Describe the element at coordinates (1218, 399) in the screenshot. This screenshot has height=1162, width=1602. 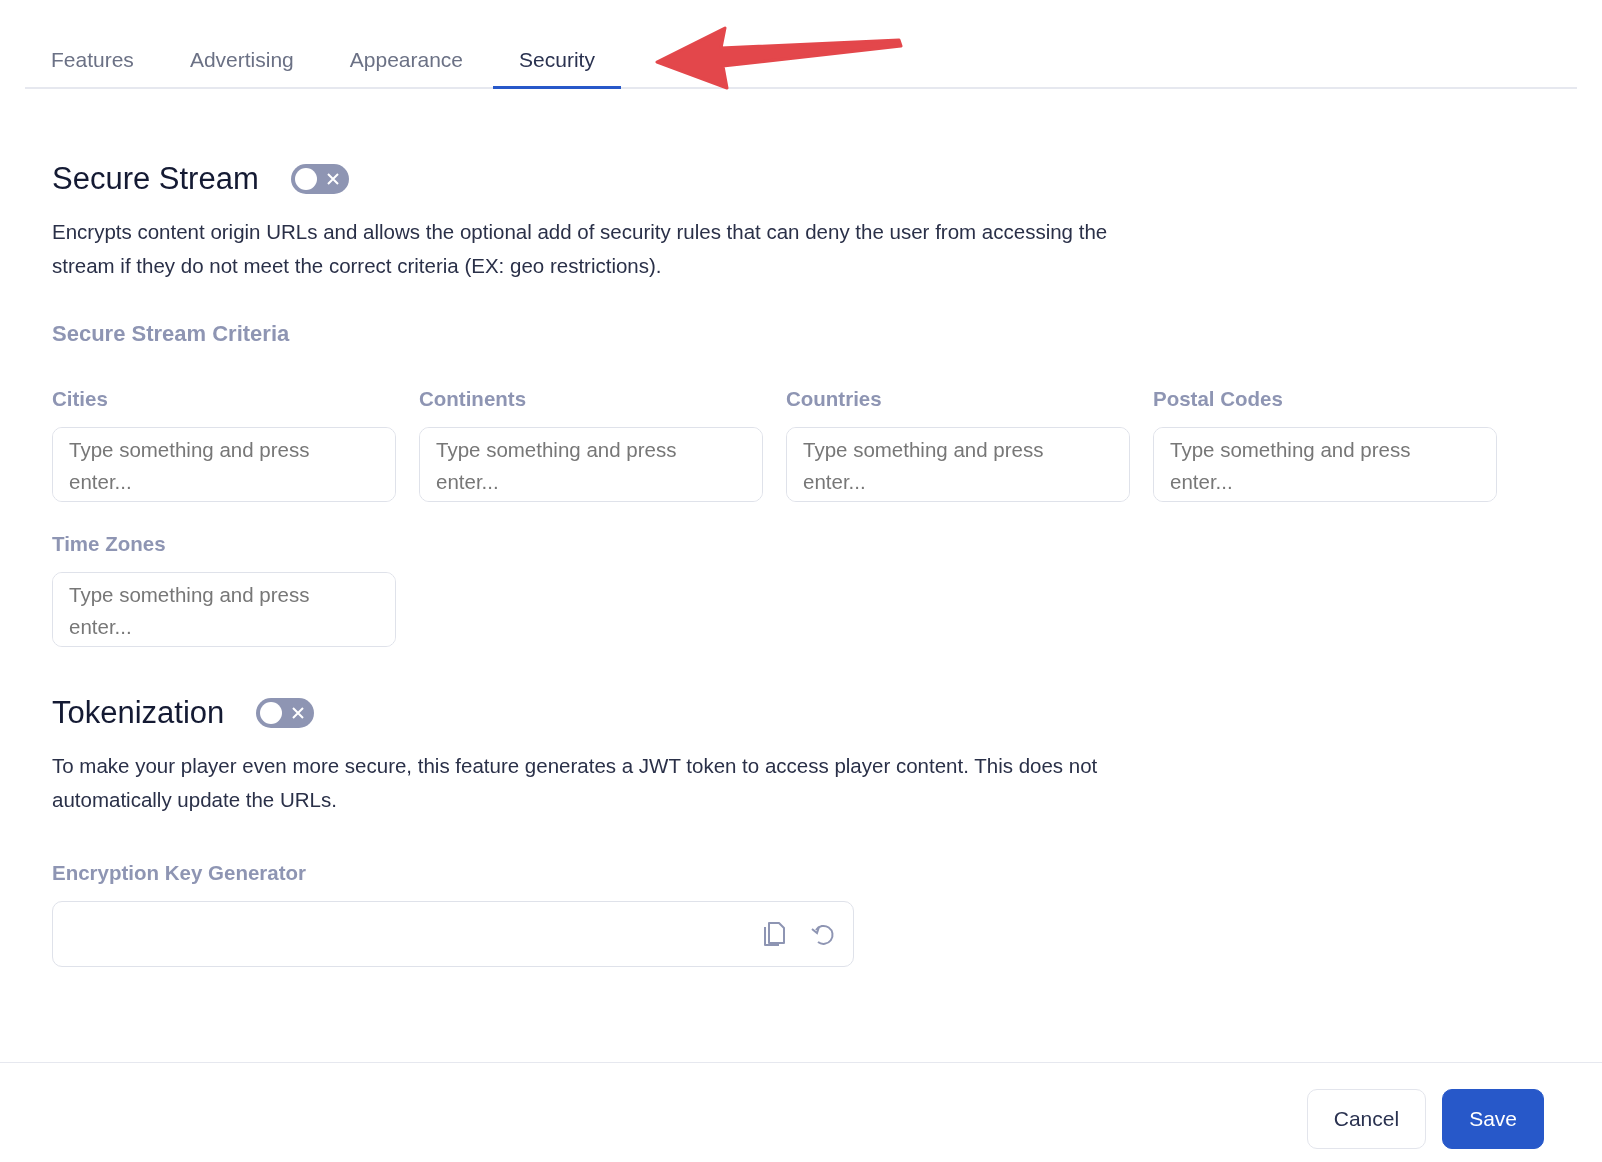
I see `field-label: Postal Codes` at that location.